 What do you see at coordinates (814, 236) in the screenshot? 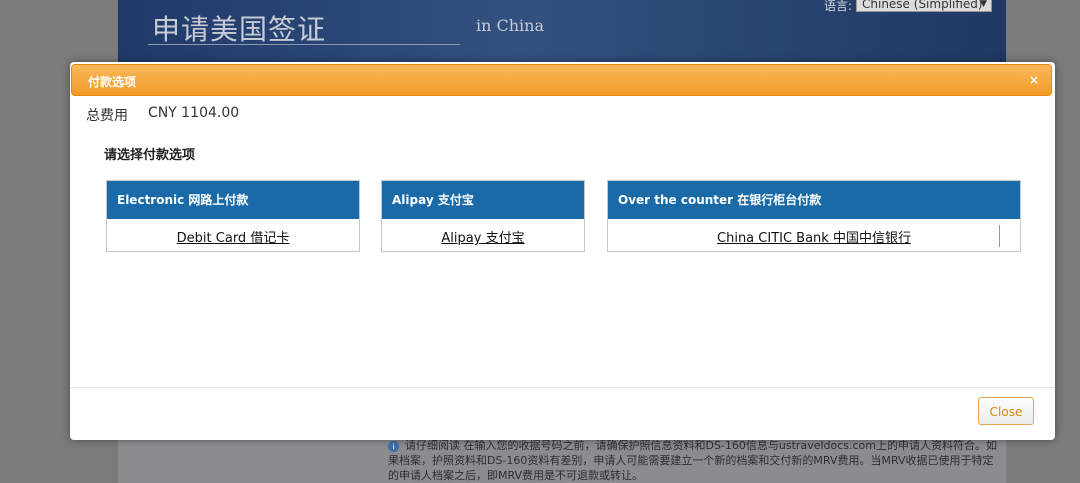
I see `china-citic-bank-link: China CITIC Bank 中国中信银行` at bounding box center [814, 236].